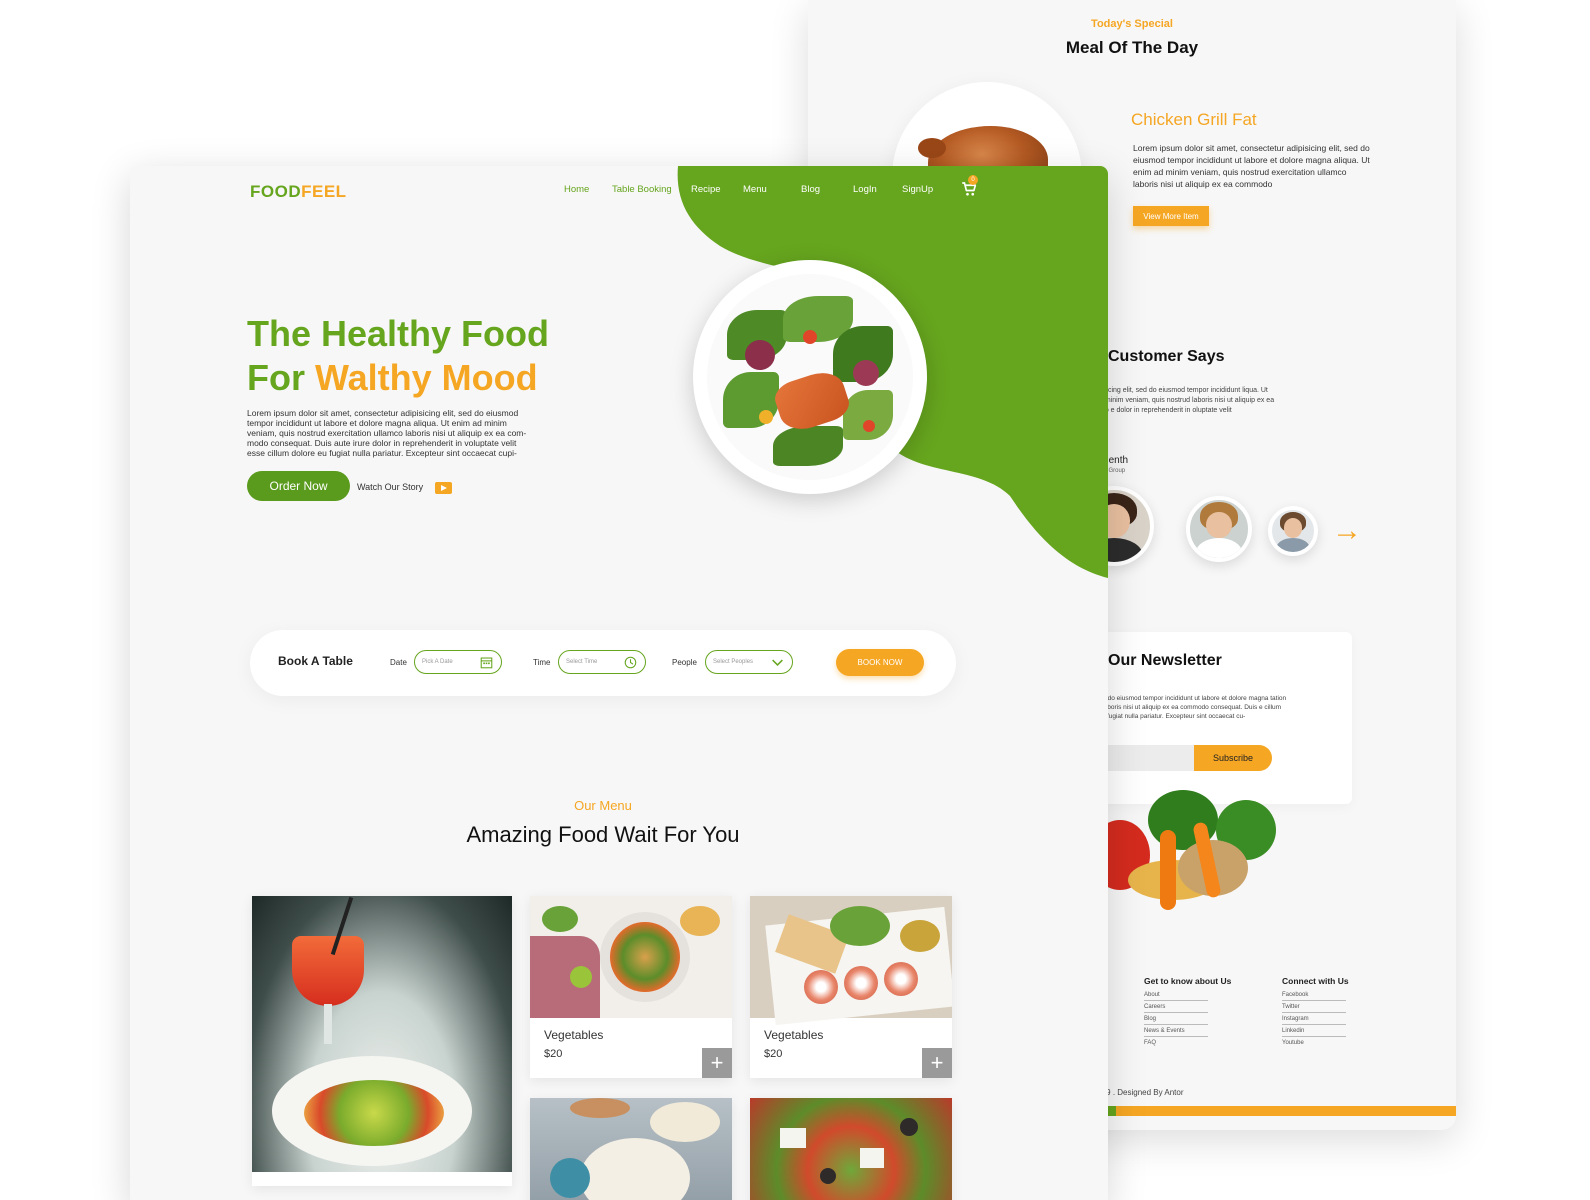 The image size is (1590, 1200). Describe the element at coordinates (443, 488) in the screenshot. I see `play-icon` at that location.